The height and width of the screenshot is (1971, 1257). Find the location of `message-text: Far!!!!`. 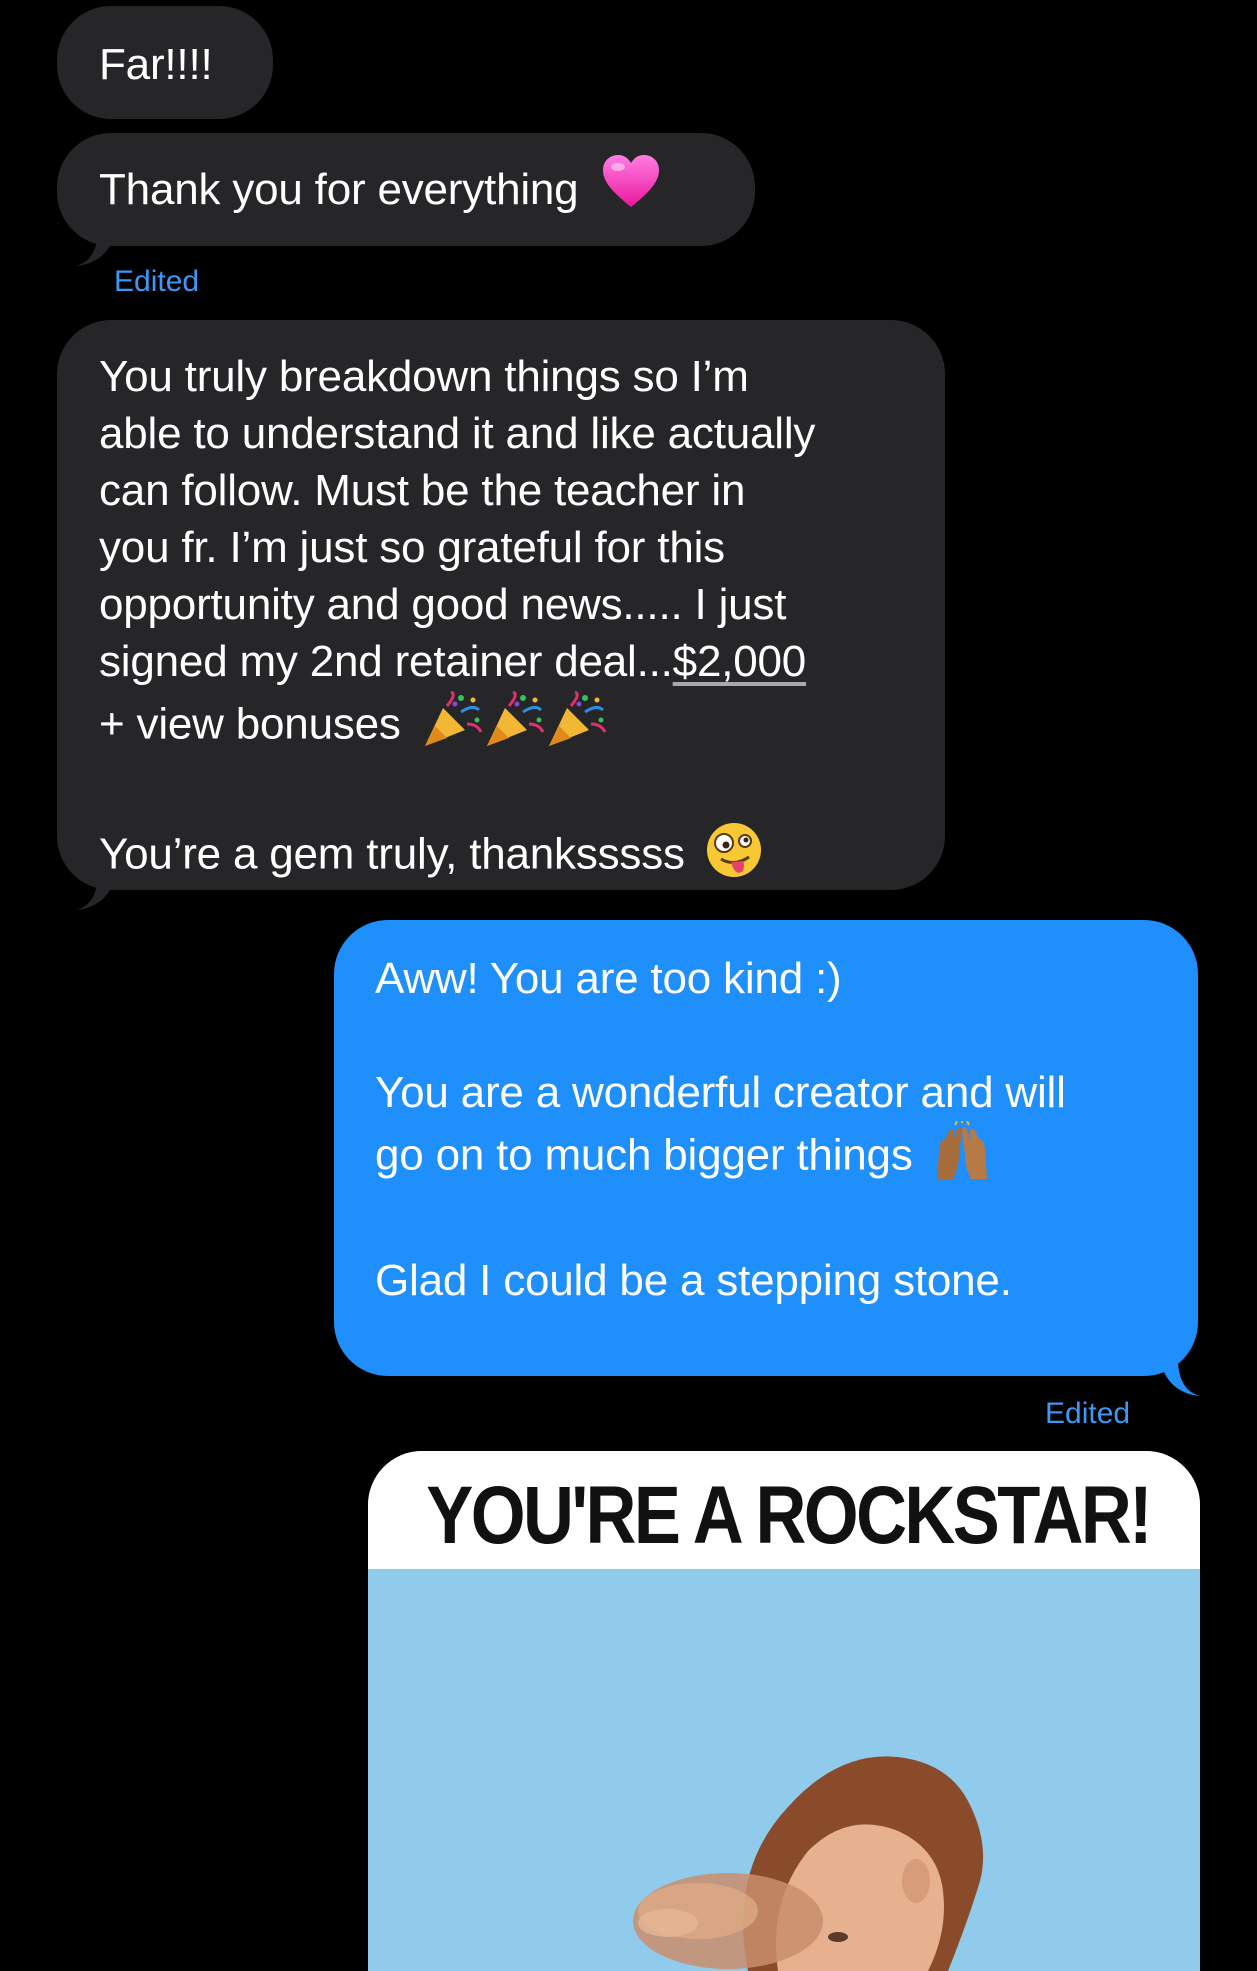

message-text: Far!!!! is located at coordinates (156, 64).